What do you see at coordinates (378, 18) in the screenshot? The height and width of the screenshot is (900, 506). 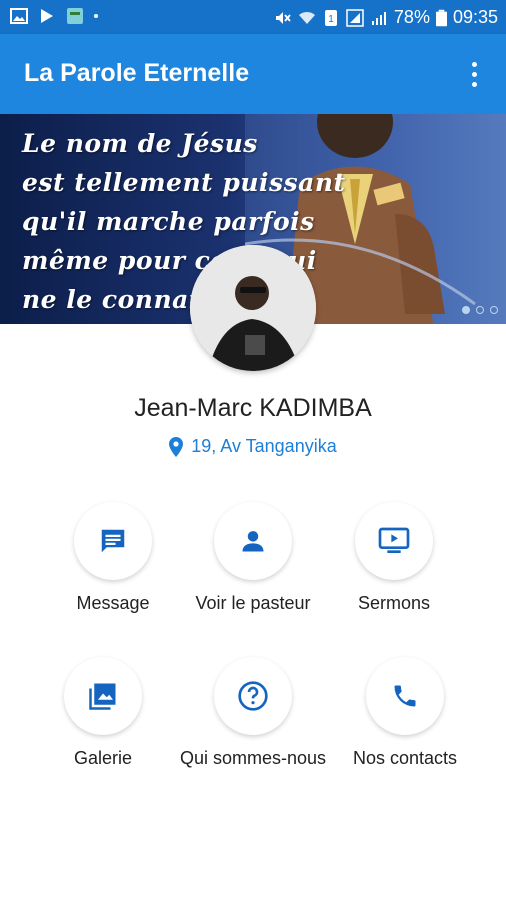 I see `signal-bars-icon` at bounding box center [378, 18].